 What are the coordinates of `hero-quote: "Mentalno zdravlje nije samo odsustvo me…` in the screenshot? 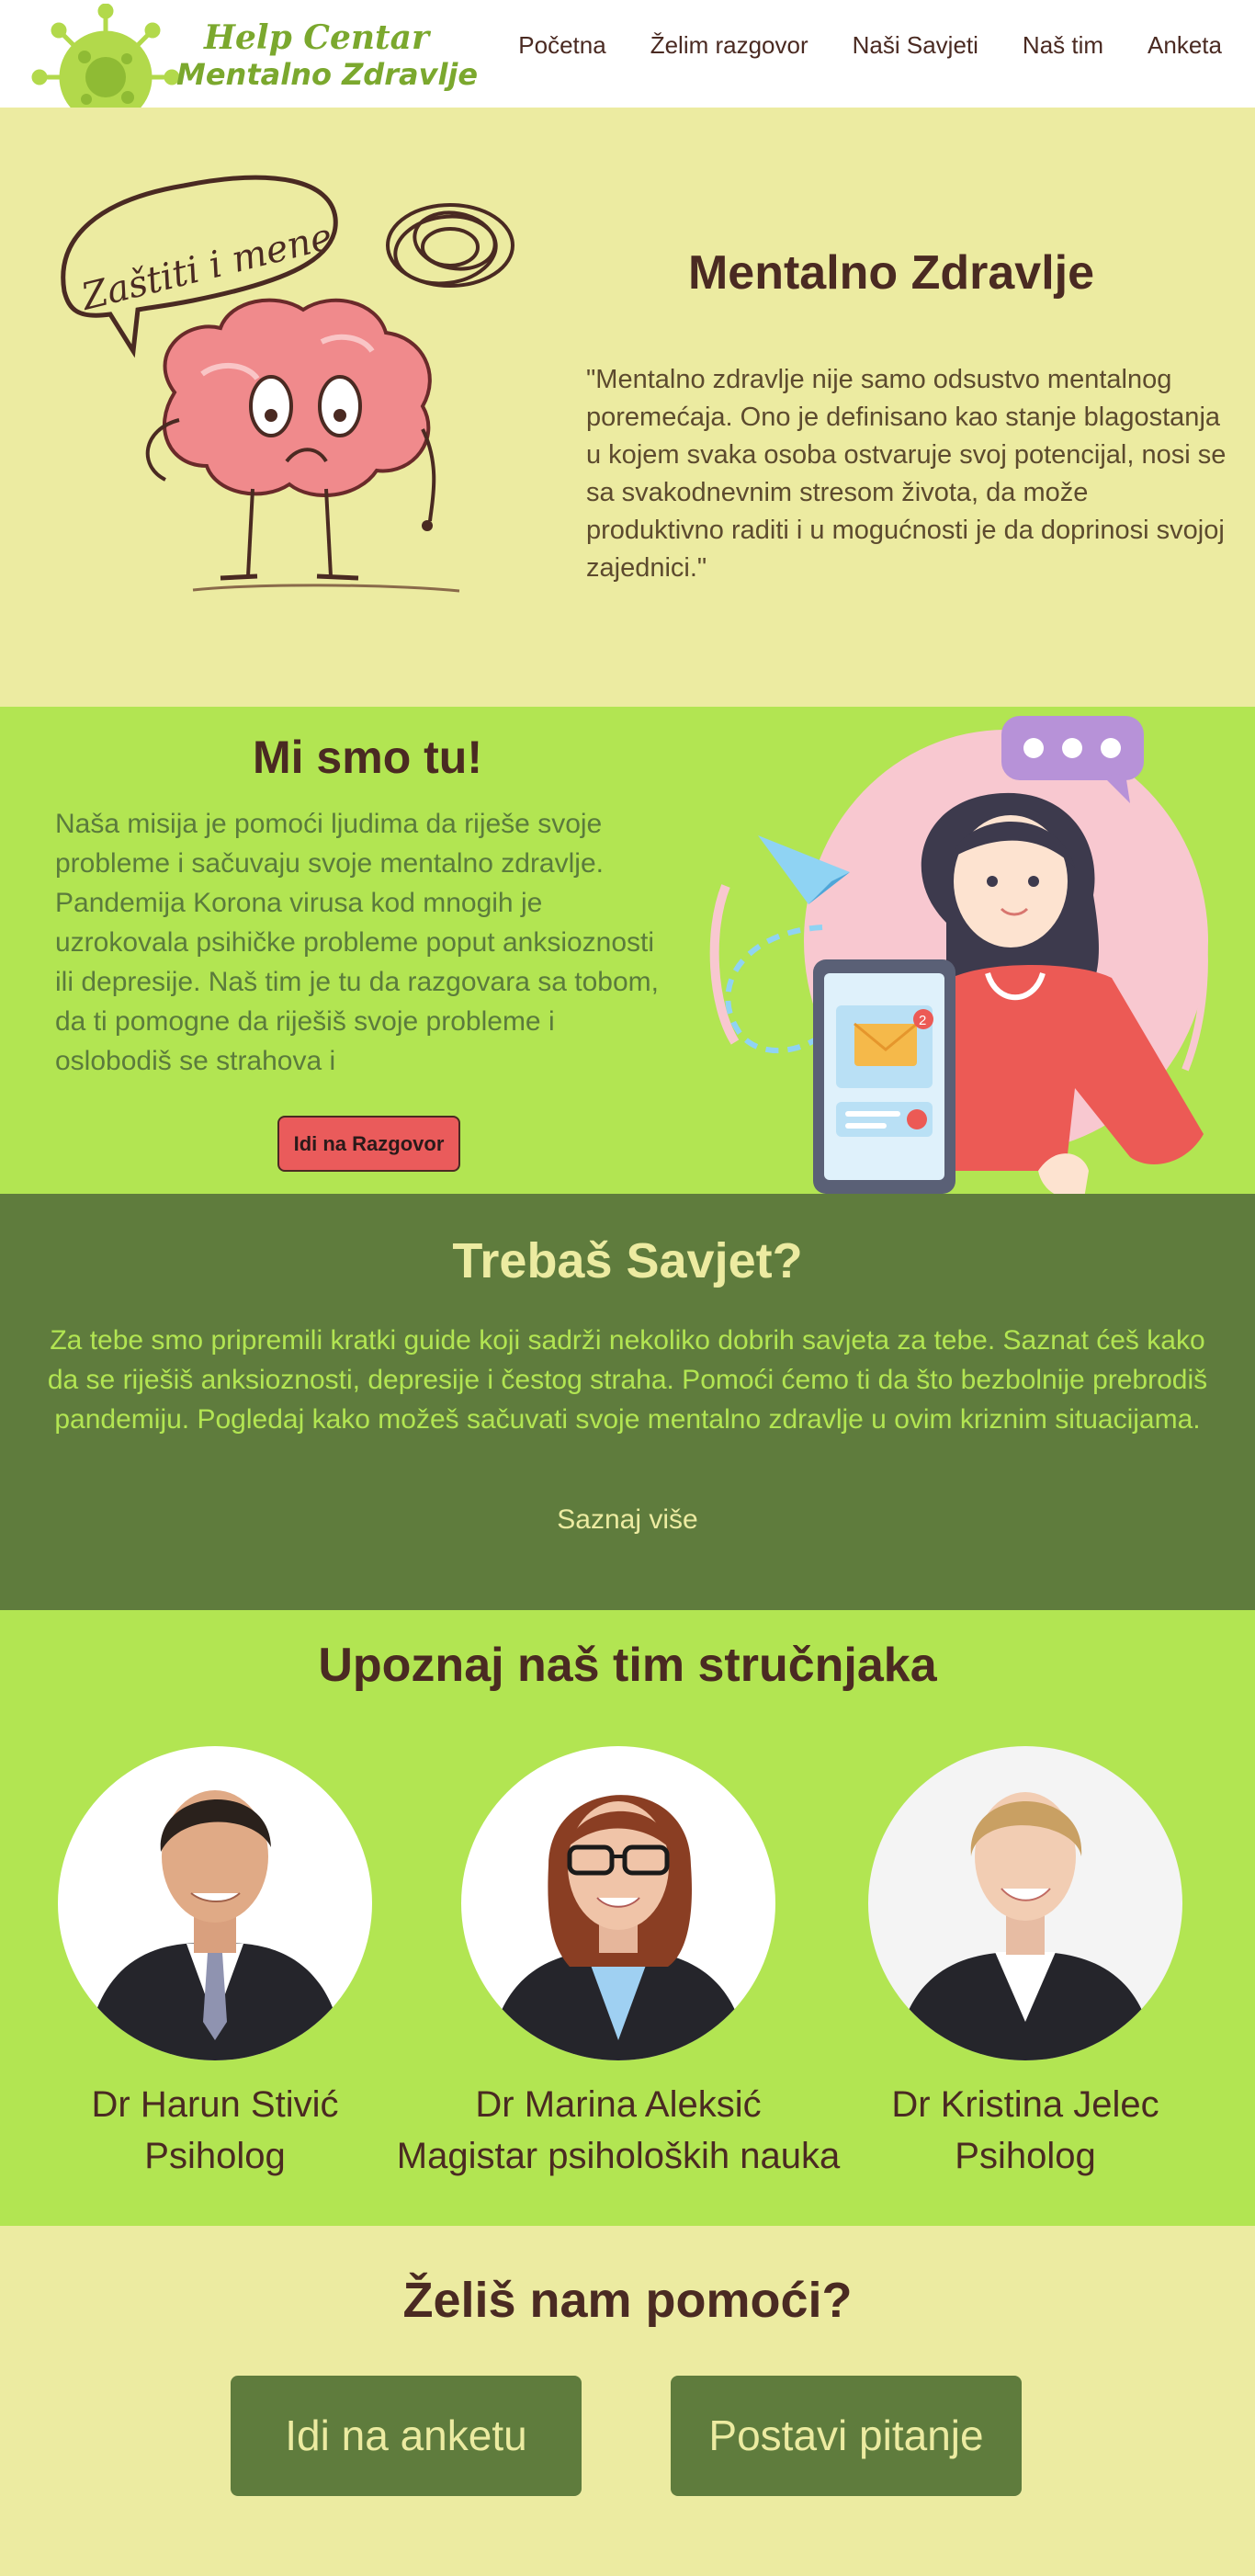 It's located at (906, 474).